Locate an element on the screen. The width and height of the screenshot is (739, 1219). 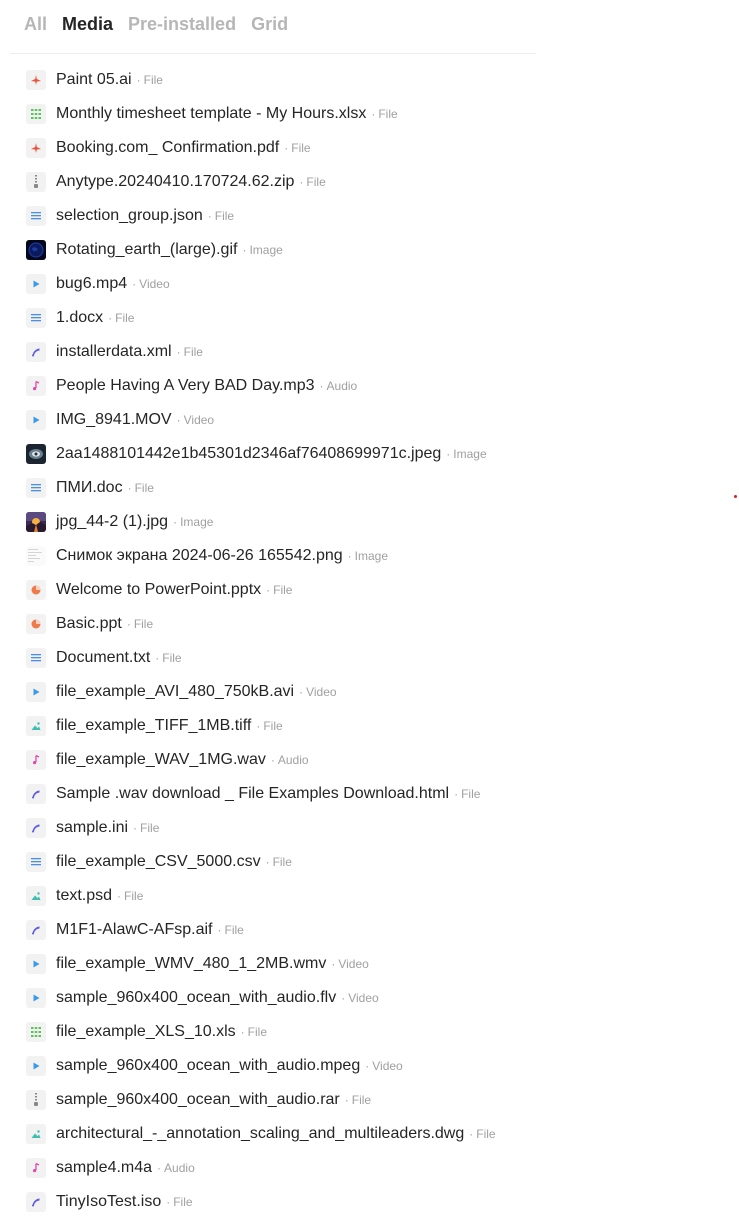
list-item: Anytype.20240410.170724.62.zip · File is located at coordinates (360, 182).